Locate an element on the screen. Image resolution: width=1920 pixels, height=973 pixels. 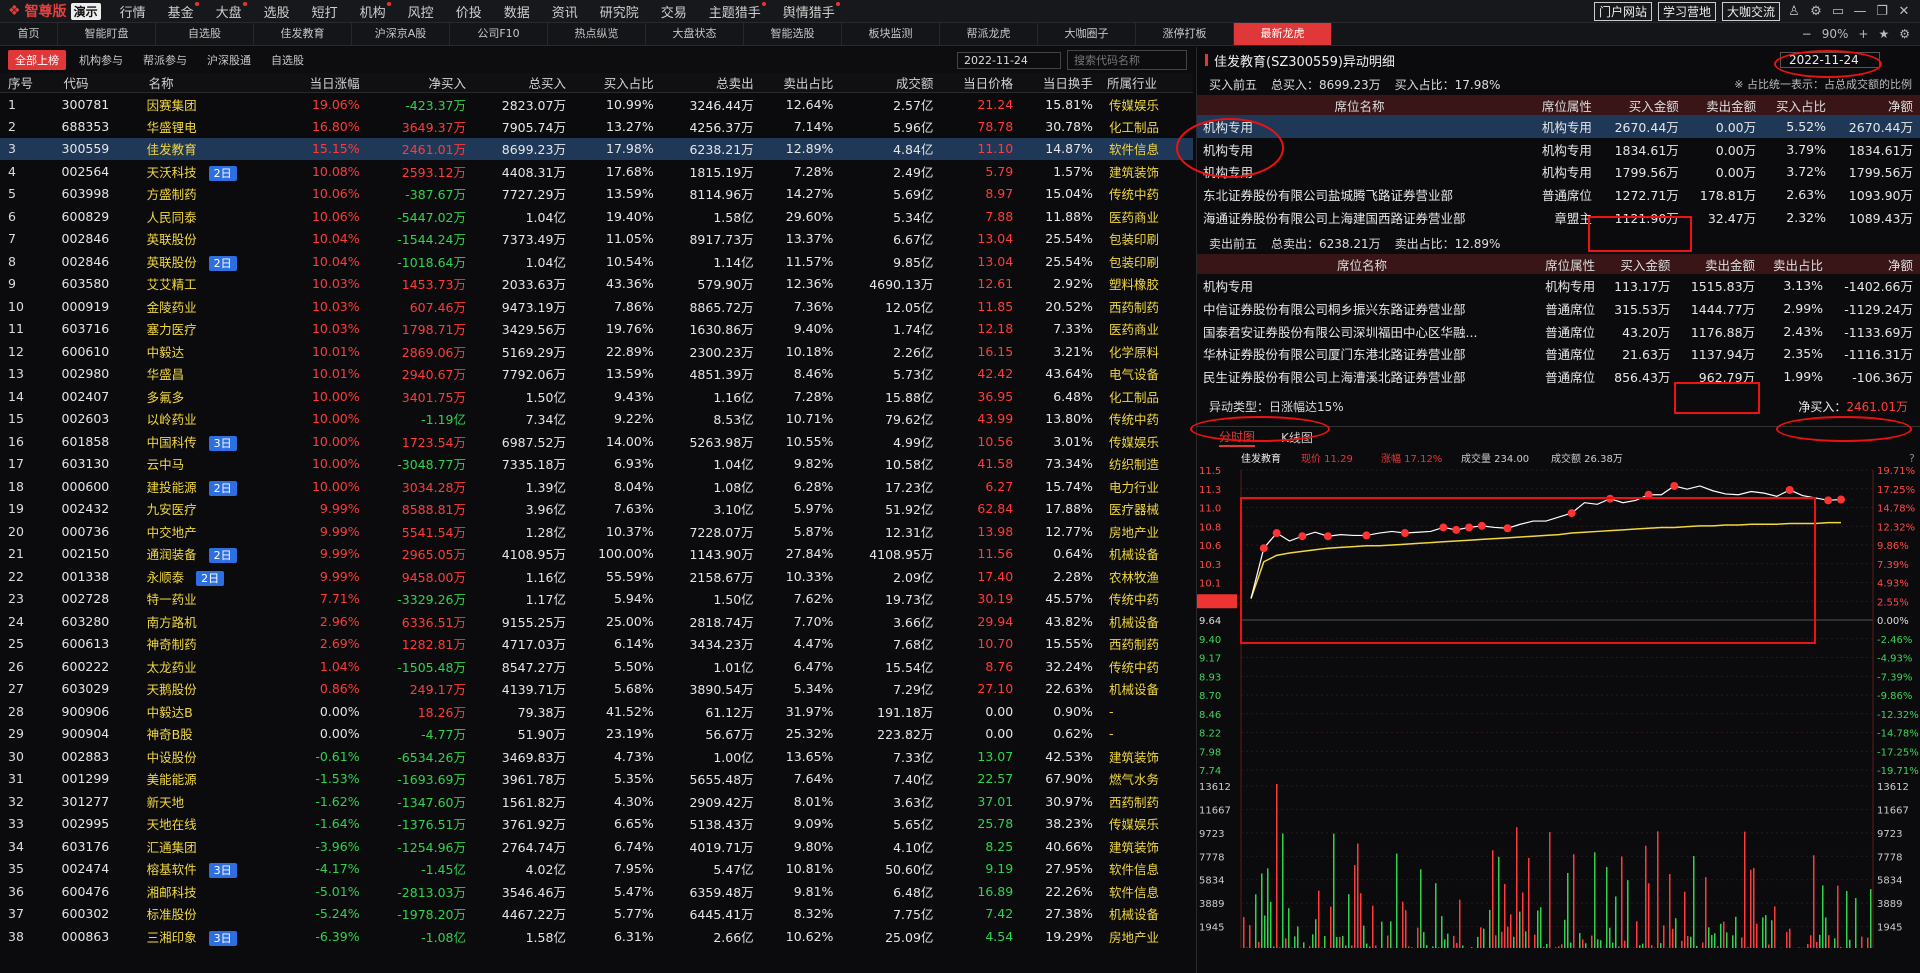
stock-name: 榕基软件 3日 is located at coordinates (213, 869).